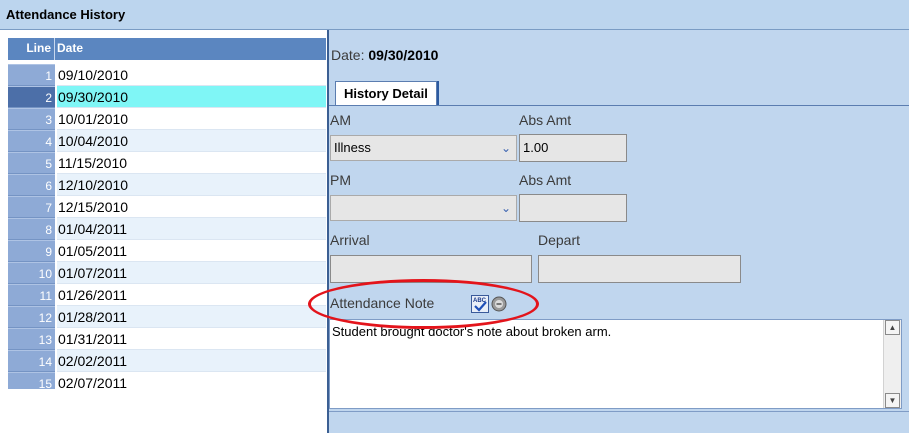  What do you see at coordinates (191, 185) in the screenshot?
I see `row-date: 12/10/2010` at bounding box center [191, 185].